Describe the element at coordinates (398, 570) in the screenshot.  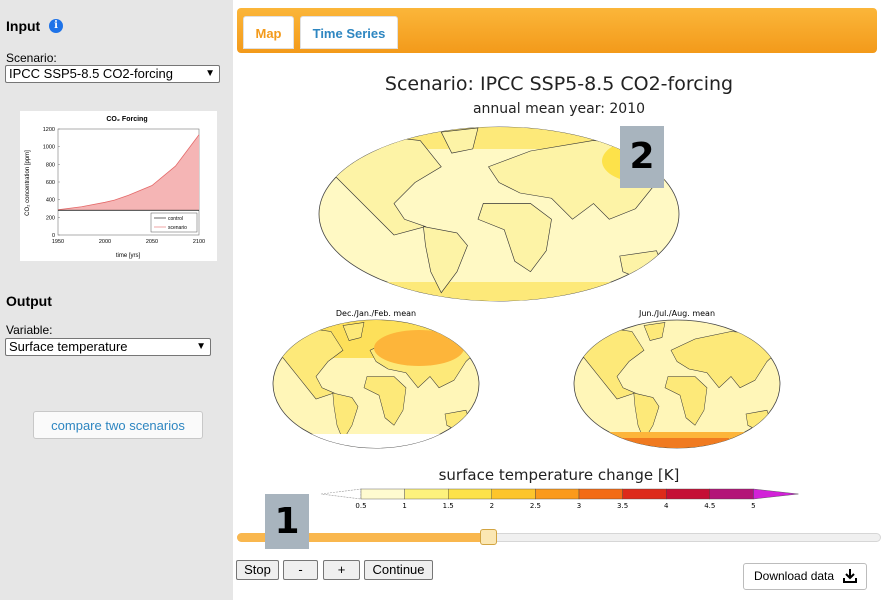
I see `continue-button: Continue` at that location.